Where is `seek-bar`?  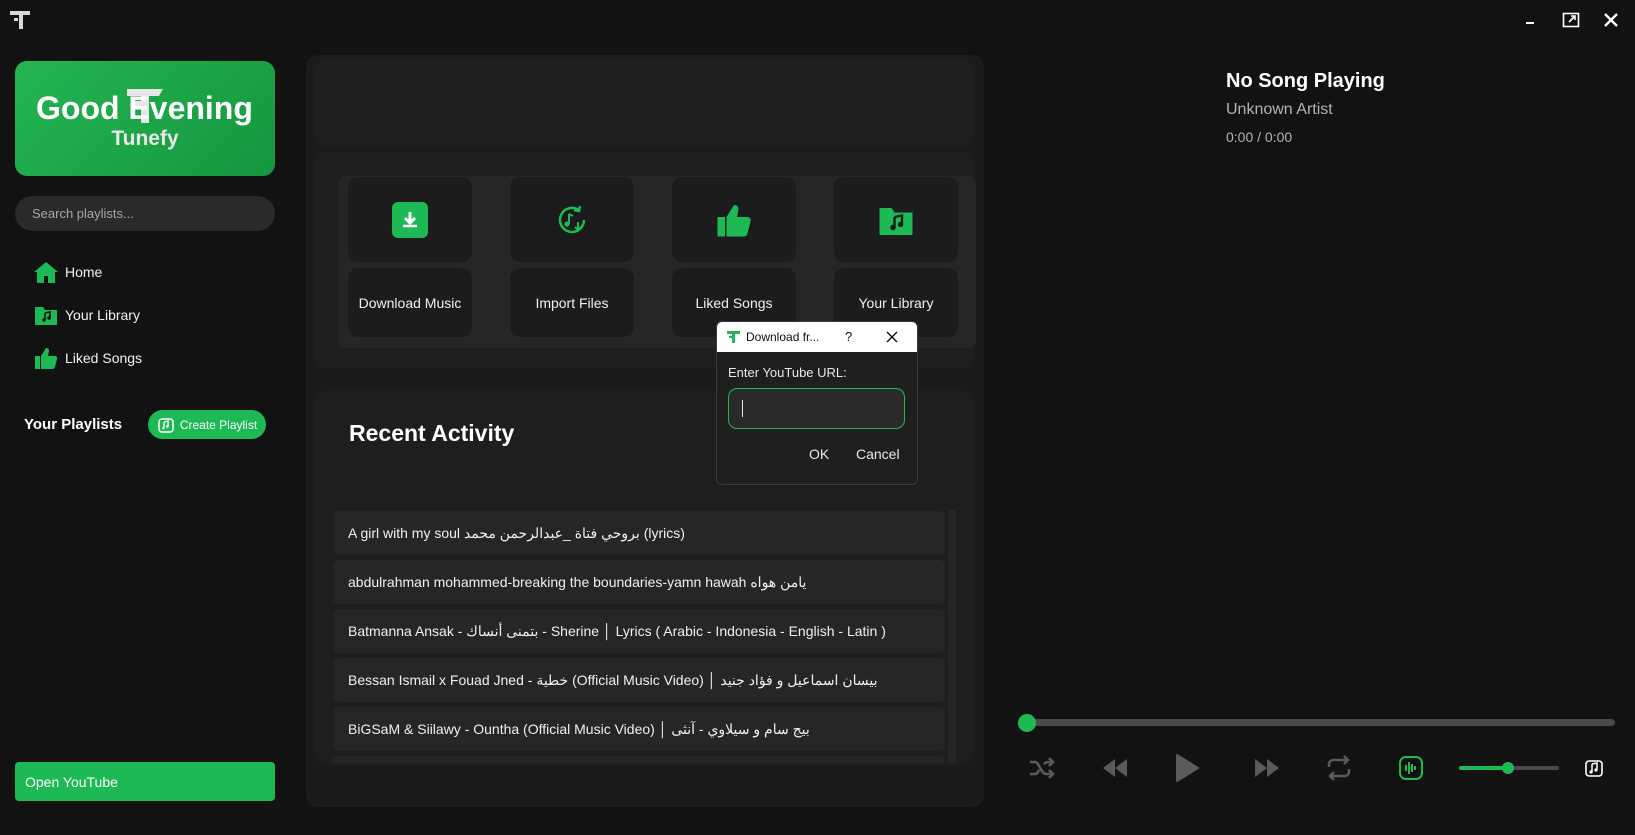 seek-bar is located at coordinates (1321, 722).